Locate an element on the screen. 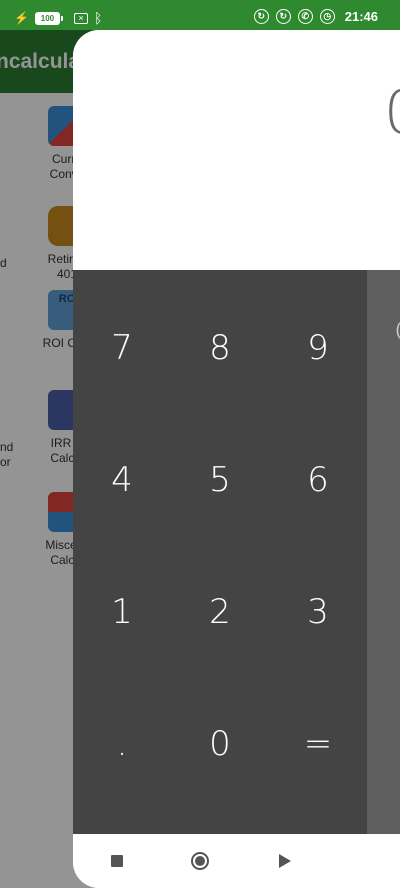  recents-icon is located at coordinates (117, 861).